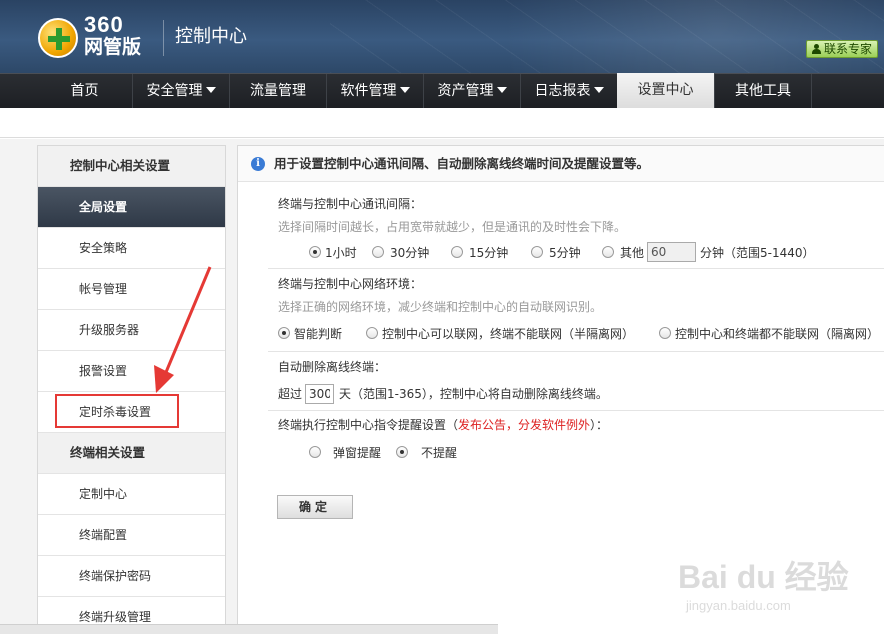 The width and height of the screenshot is (884, 634). I want to click on reminder-radio-popup, so click(315, 452).